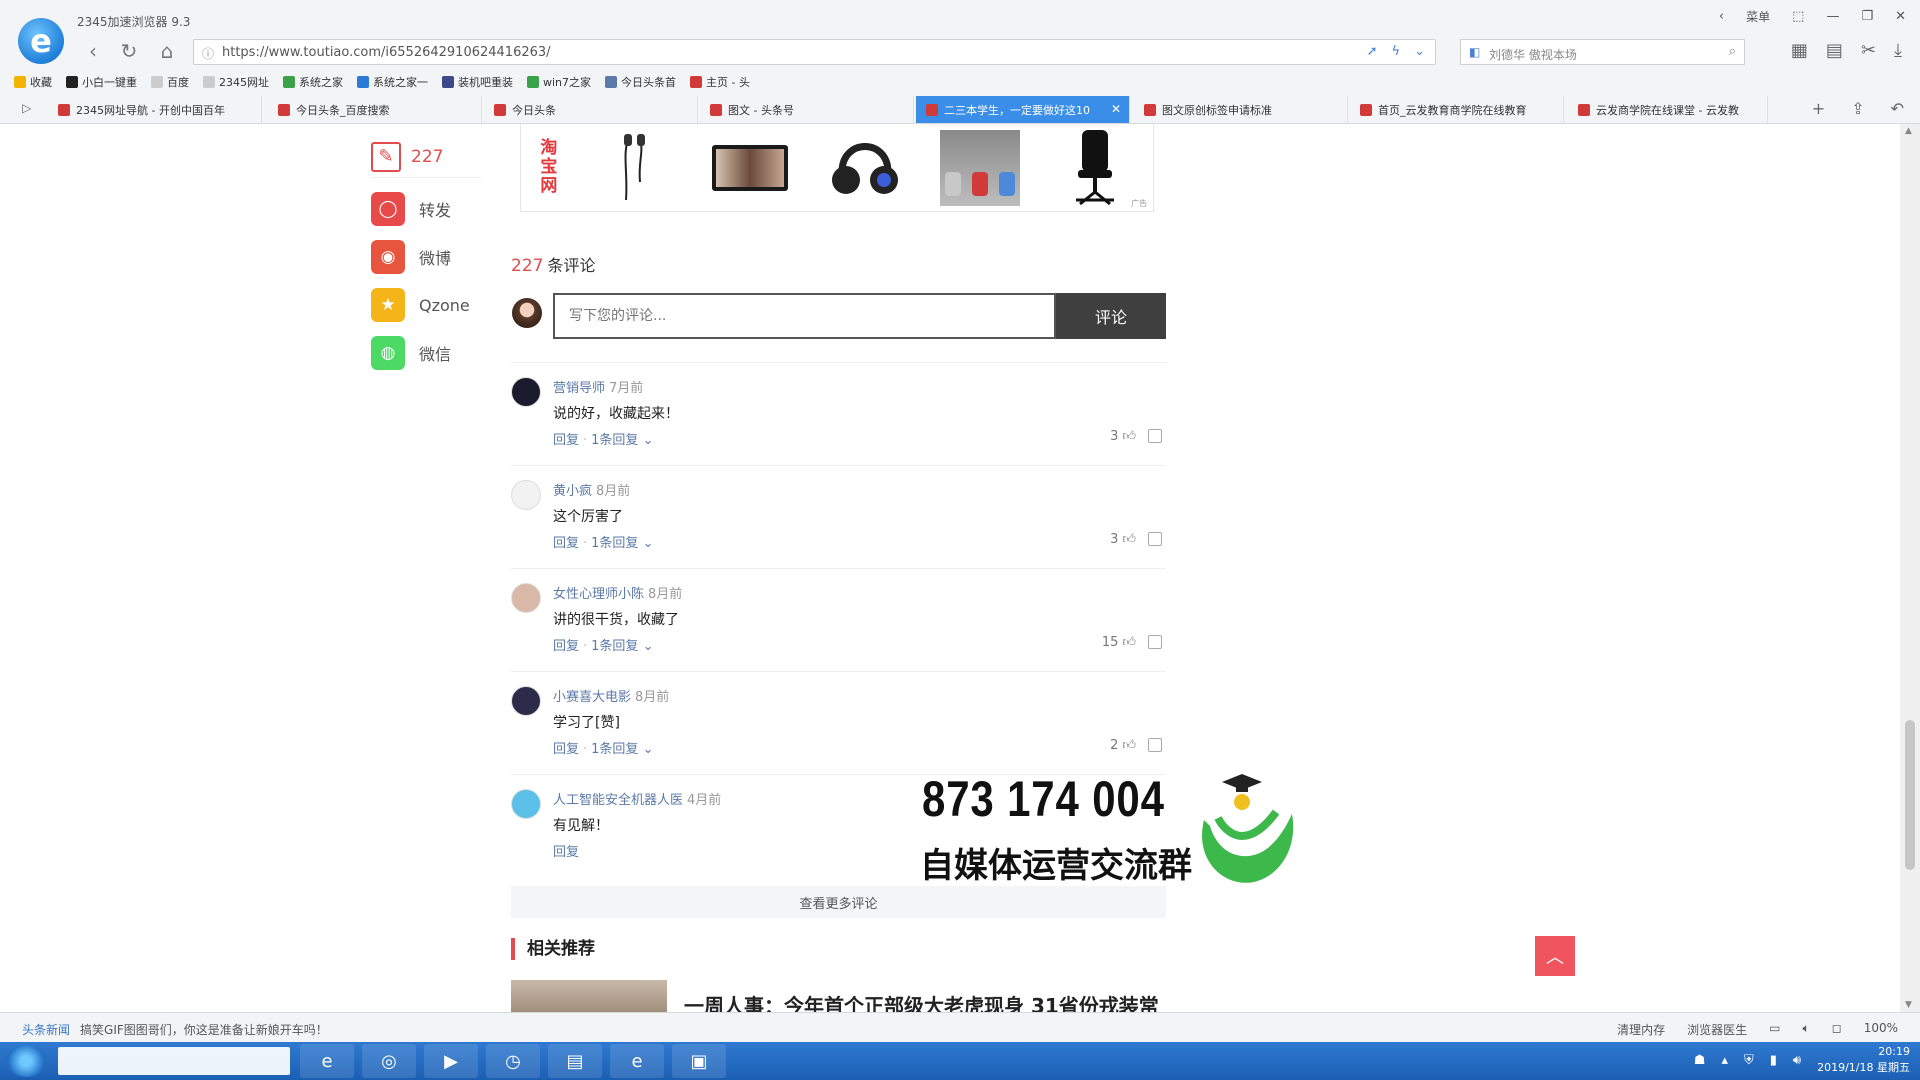 This screenshot has height=1080, width=1920. I want to click on screenshot-scissors-icon: ✂, so click(1868, 50).